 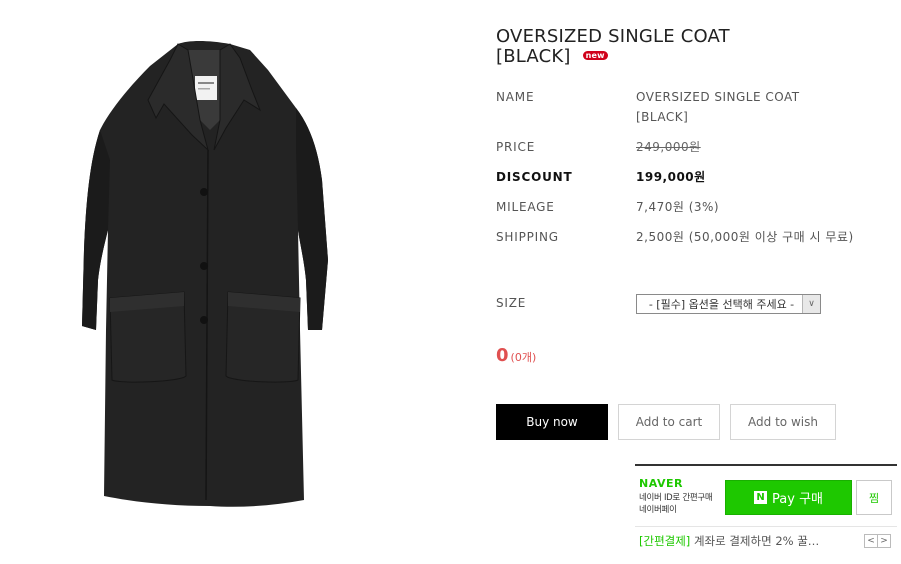 I want to click on chevron-down-icon: ∨, so click(x=811, y=304).